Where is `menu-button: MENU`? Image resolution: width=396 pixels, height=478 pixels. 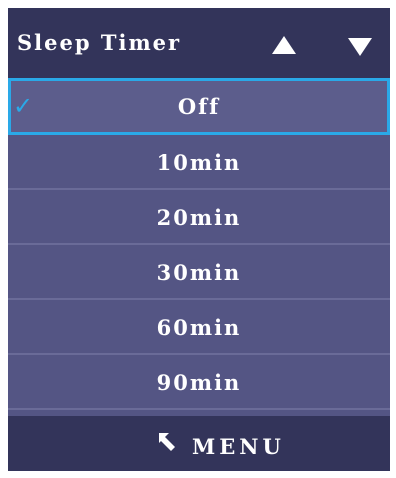 menu-button: MENU is located at coordinates (199, 443).